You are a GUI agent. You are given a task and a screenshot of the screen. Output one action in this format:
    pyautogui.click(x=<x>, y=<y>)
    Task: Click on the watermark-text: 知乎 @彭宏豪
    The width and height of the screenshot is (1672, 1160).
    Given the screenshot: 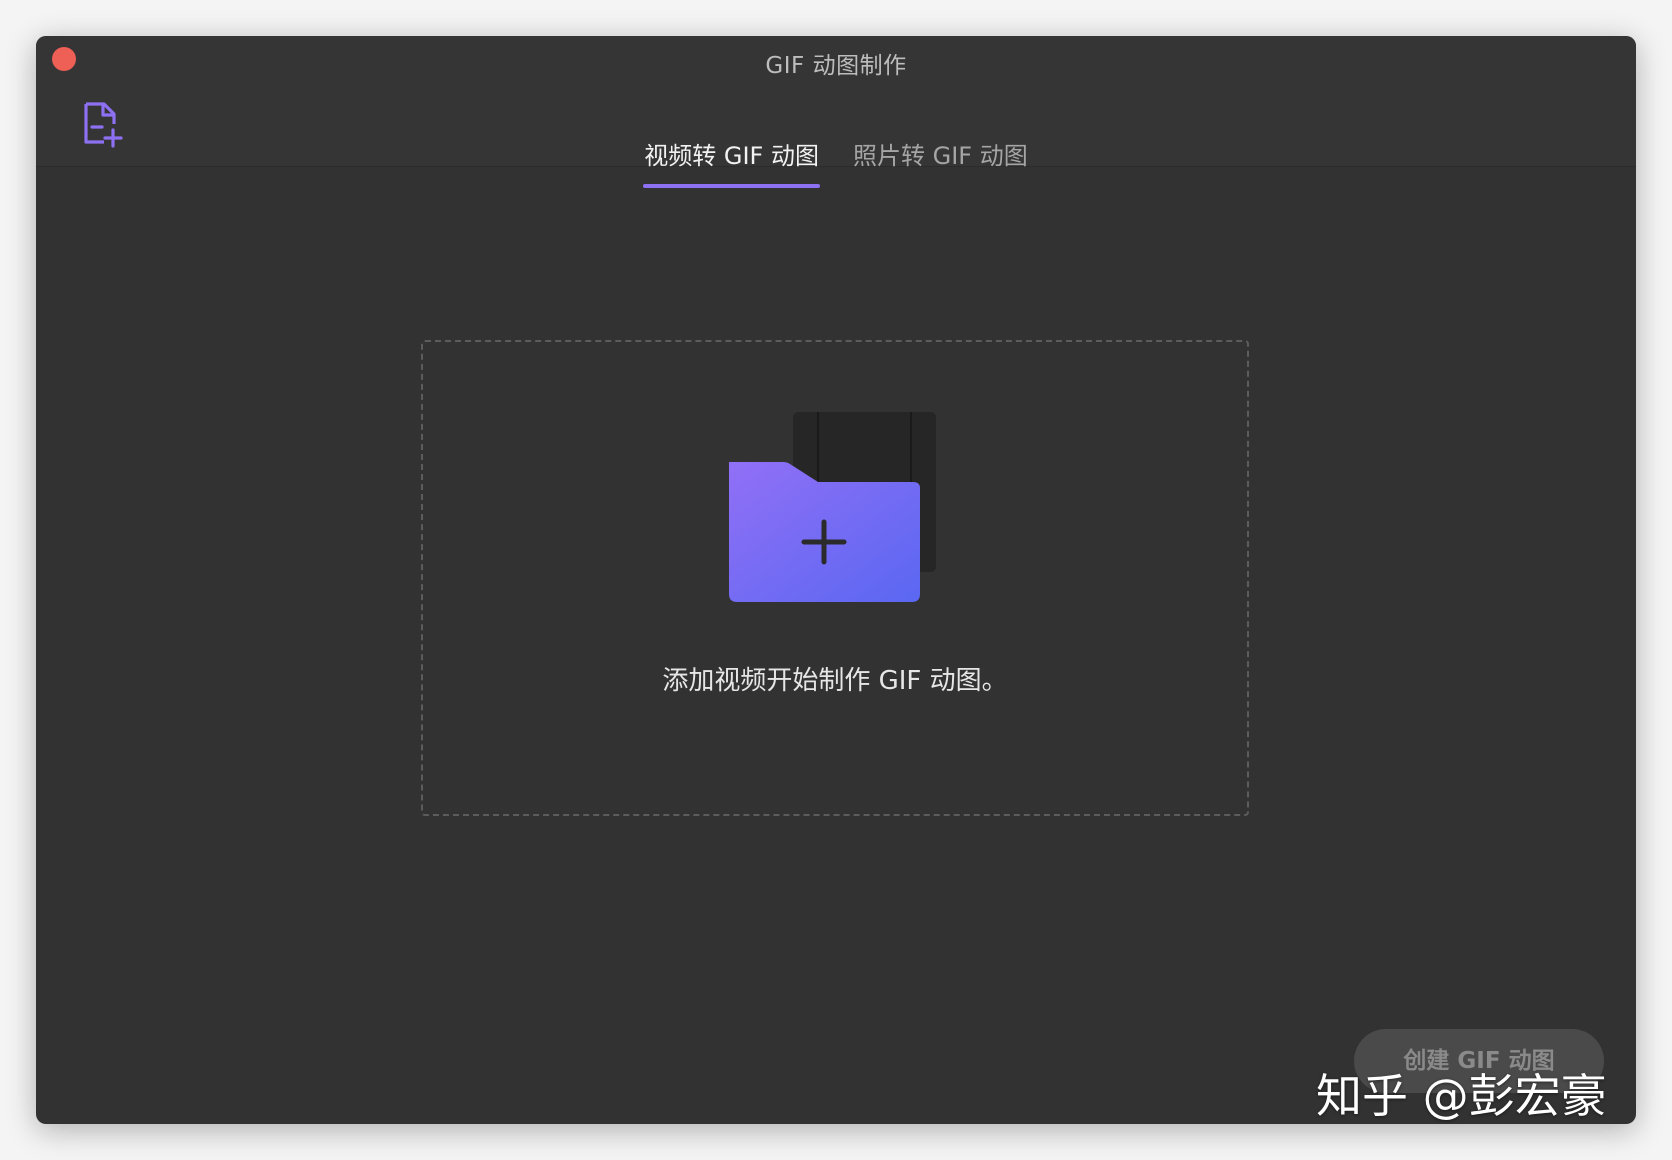 What is the action you would take?
    pyautogui.click(x=1461, y=1096)
    